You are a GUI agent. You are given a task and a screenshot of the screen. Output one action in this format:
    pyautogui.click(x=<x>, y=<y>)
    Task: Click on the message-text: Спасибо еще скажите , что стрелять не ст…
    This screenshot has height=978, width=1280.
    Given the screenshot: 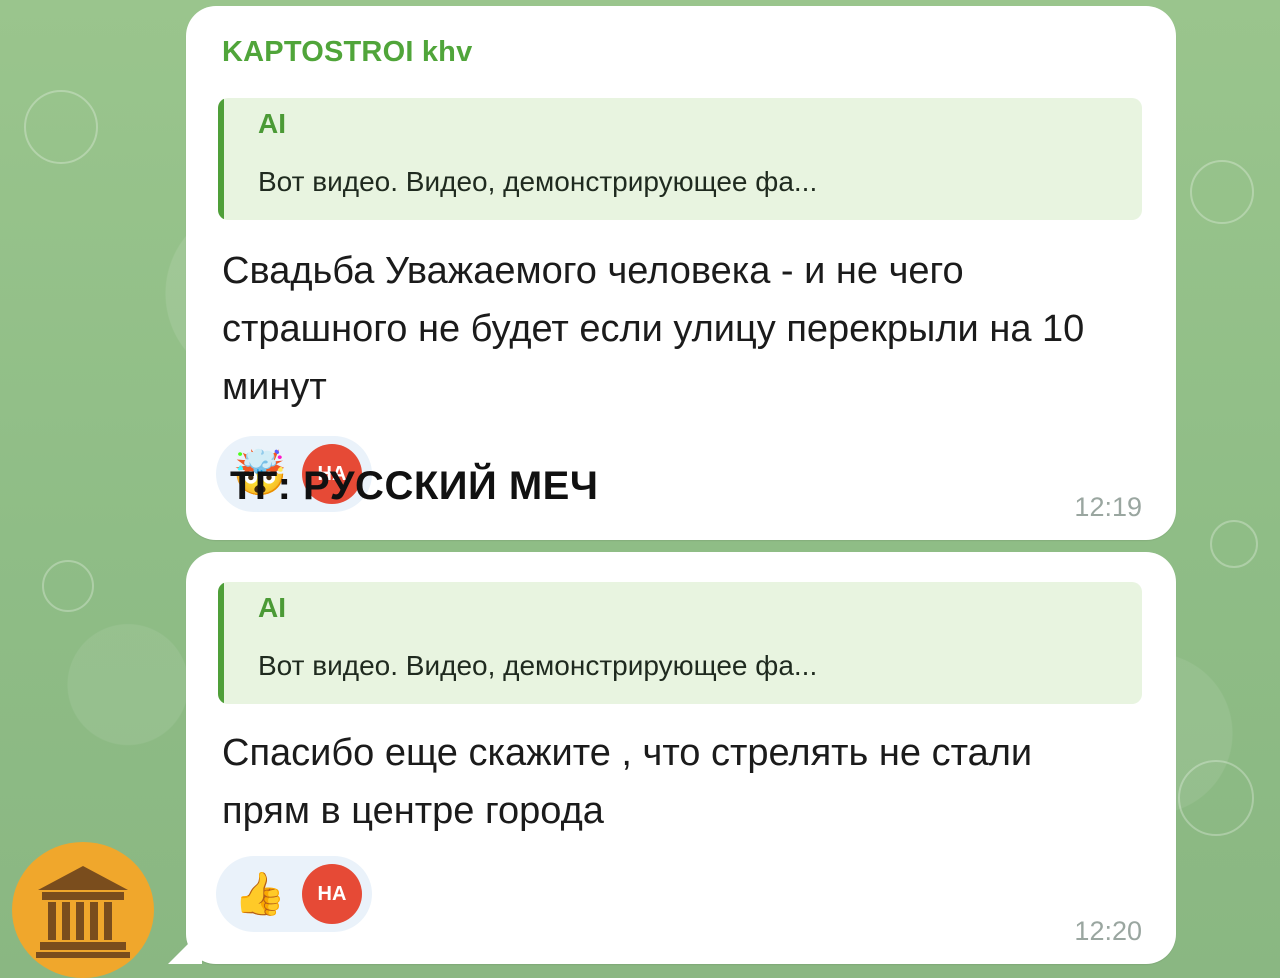 What is the action you would take?
    pyautogui.click(x=627, y=782)
    